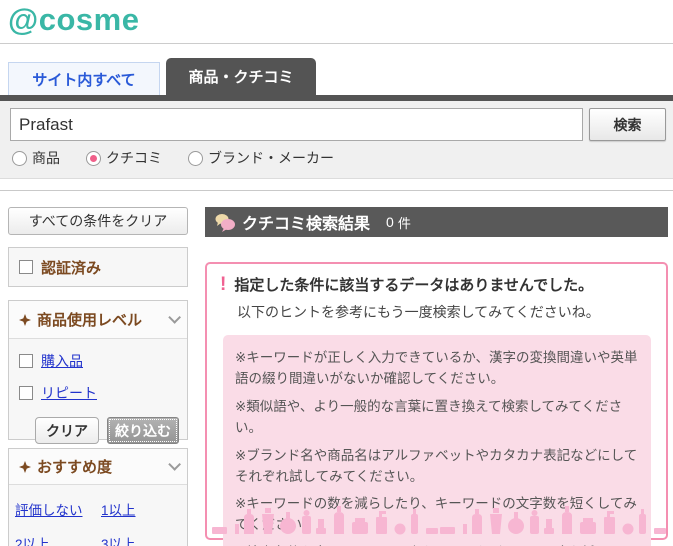 Image resolution: width=673 pixels, height=546 pixels. I want to click on repeat-link: リピート, so click(69, 393).